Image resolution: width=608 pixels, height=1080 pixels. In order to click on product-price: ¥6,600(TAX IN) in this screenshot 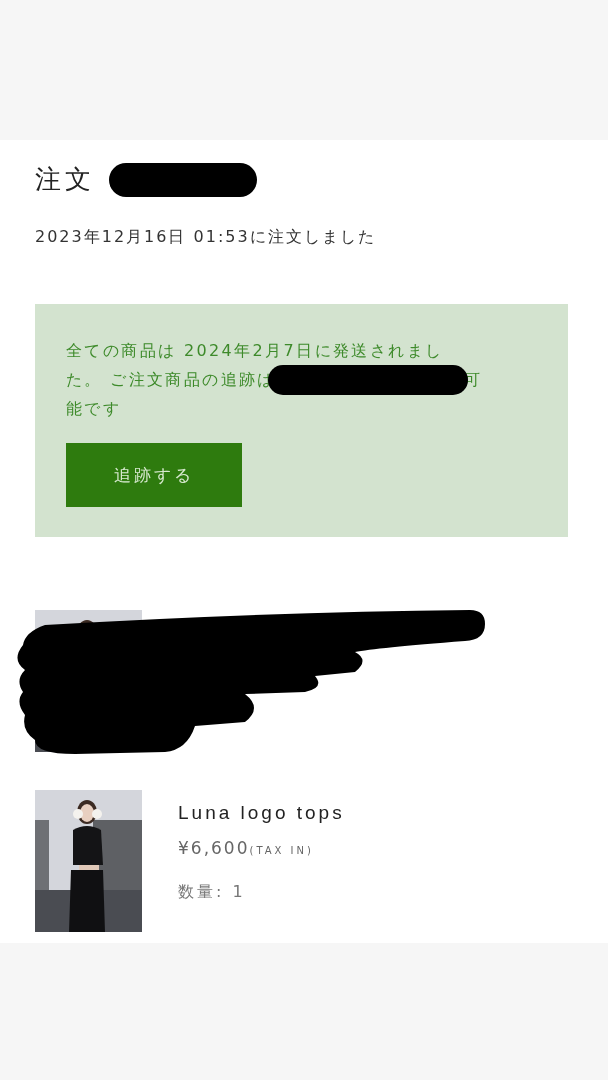, I will do `click(246, 848)`.